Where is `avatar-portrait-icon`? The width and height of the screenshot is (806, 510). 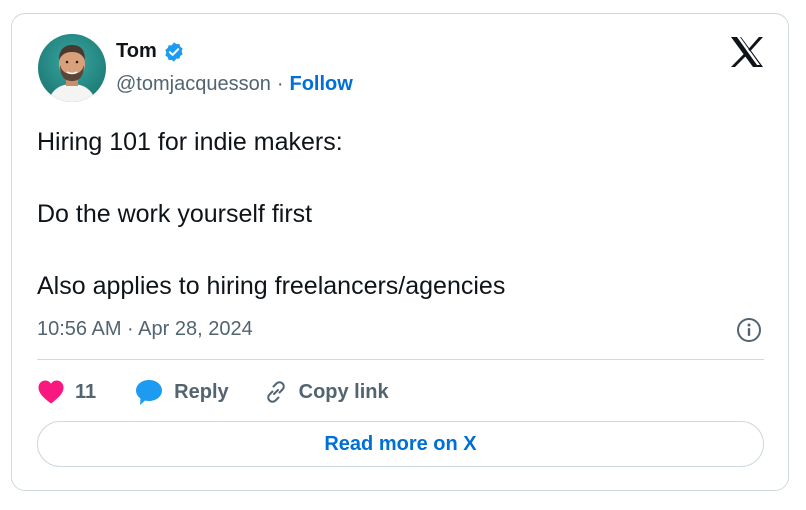 avatar-portrait-icon is located at coordinates (72, 73).